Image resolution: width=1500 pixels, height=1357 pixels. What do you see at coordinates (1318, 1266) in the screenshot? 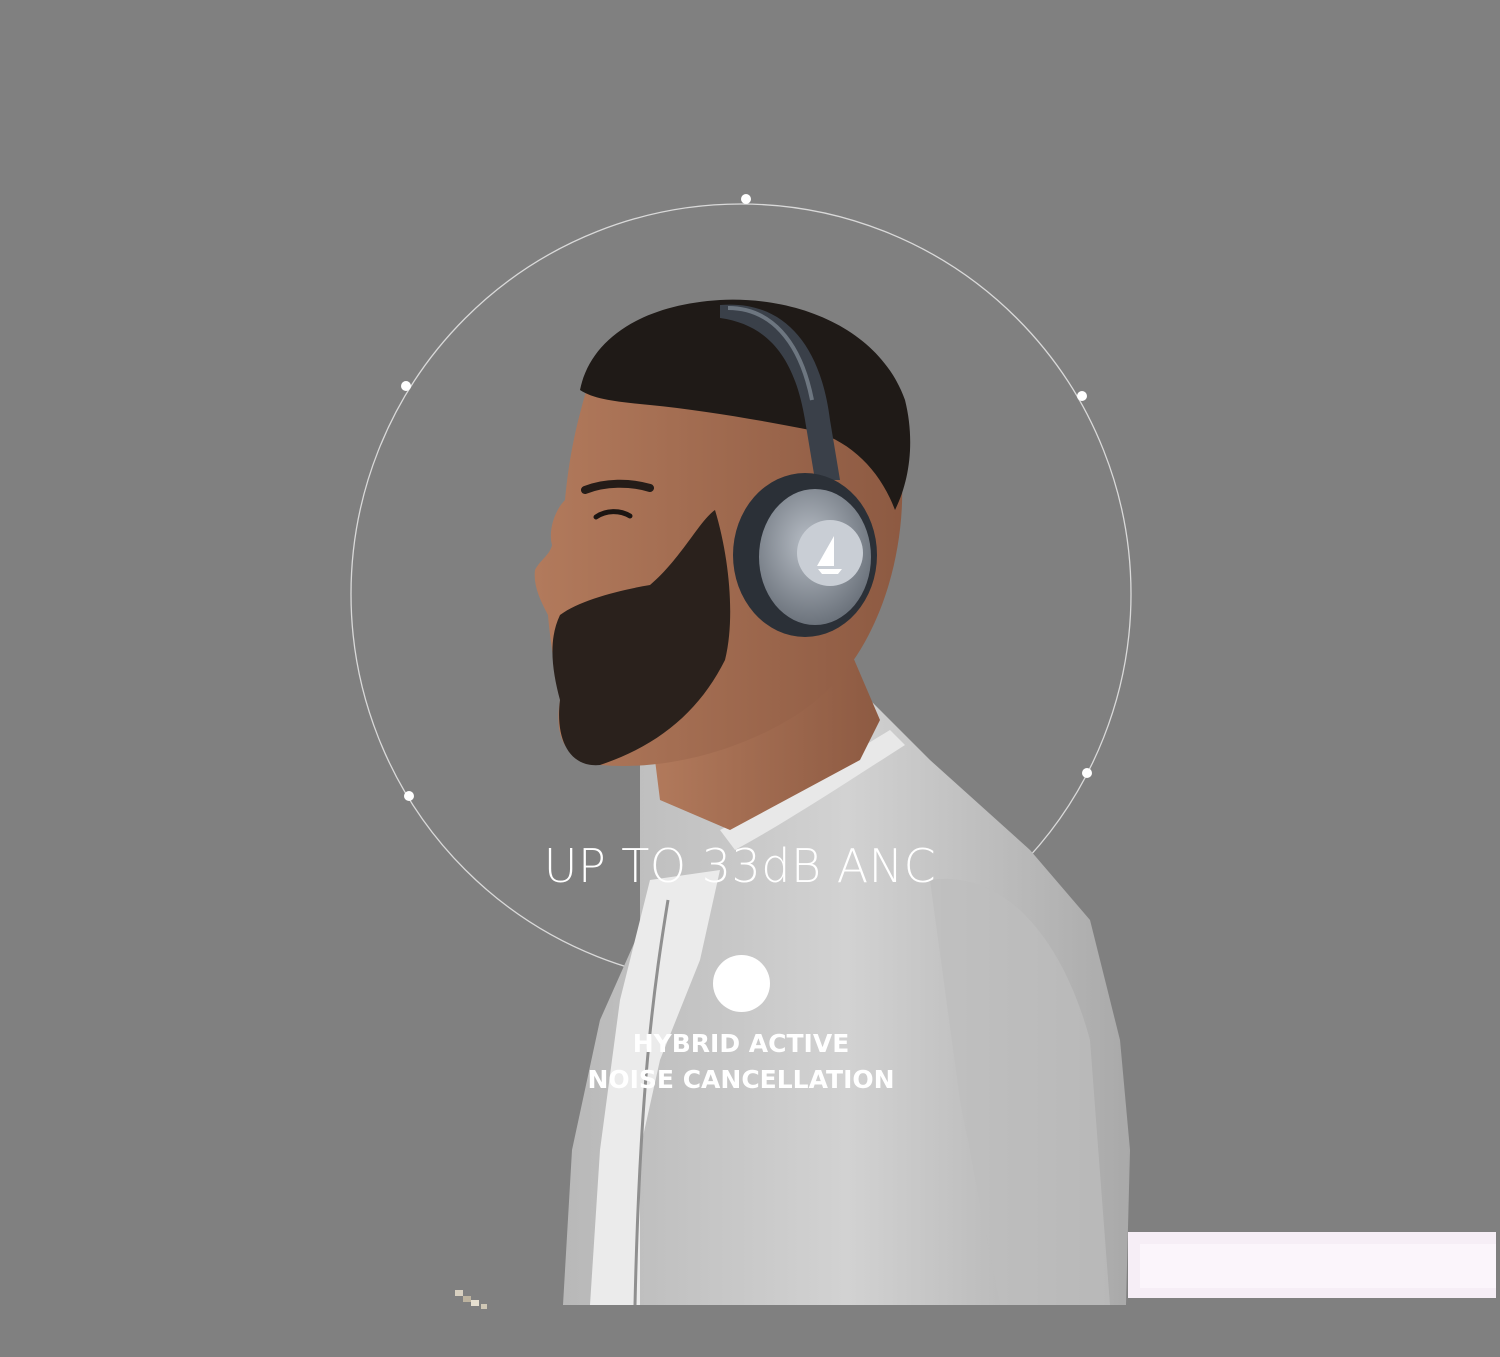
I see `edge-panel-inner` at bounding box center [1318, 1266].